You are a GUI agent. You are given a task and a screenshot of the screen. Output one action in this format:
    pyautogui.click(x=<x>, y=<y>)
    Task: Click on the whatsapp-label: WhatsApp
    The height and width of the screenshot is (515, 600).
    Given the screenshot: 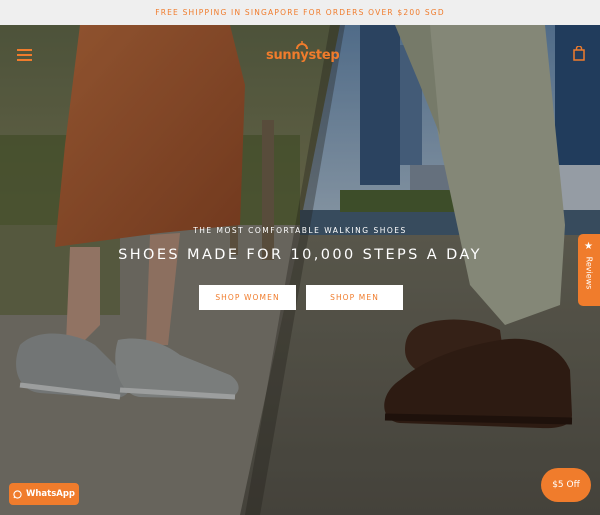 What is the action you would take?
    pyautogui.click(x=50, y=494)
    